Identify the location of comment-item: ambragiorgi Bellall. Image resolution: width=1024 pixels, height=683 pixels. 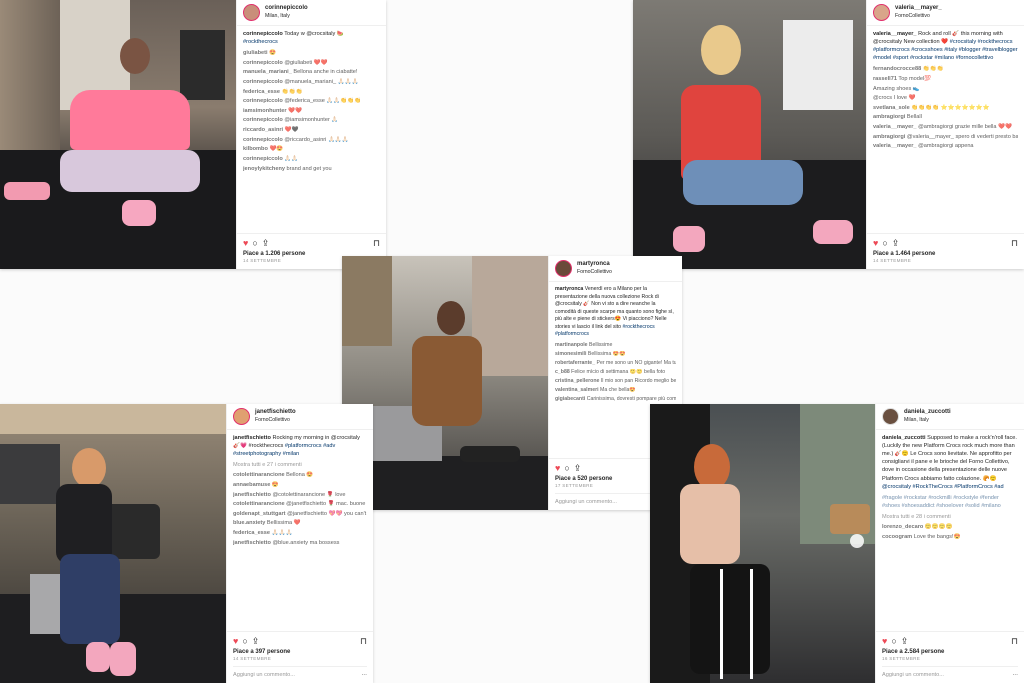
(945, 117).